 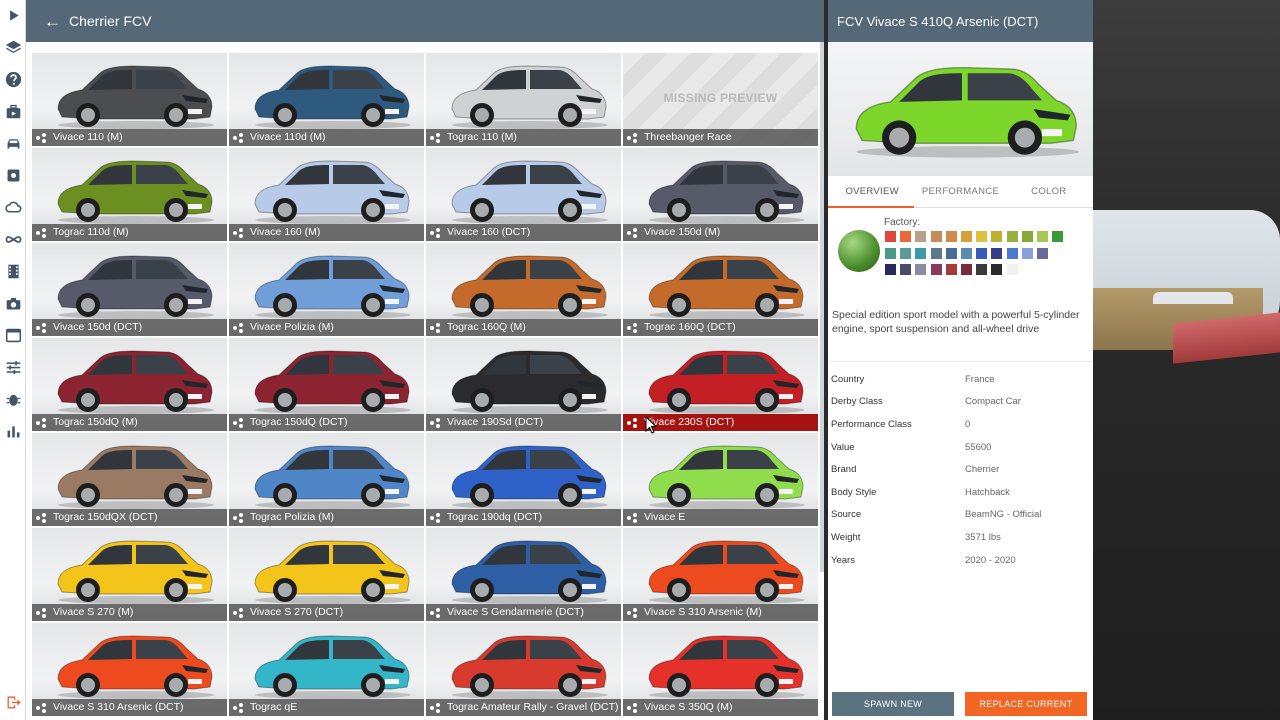 What do you see at coordinates (13, 207) in the screenshot?
I see `cloud-icon` at bounding box center [13, 207].